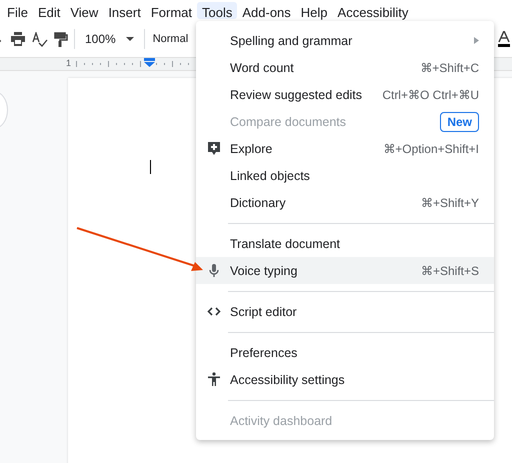 The height and width of the screenshot is (463, 512). Describe the element at coordinates (264, 353) in the screenshot. I see `option-label: Preferences` at that location.